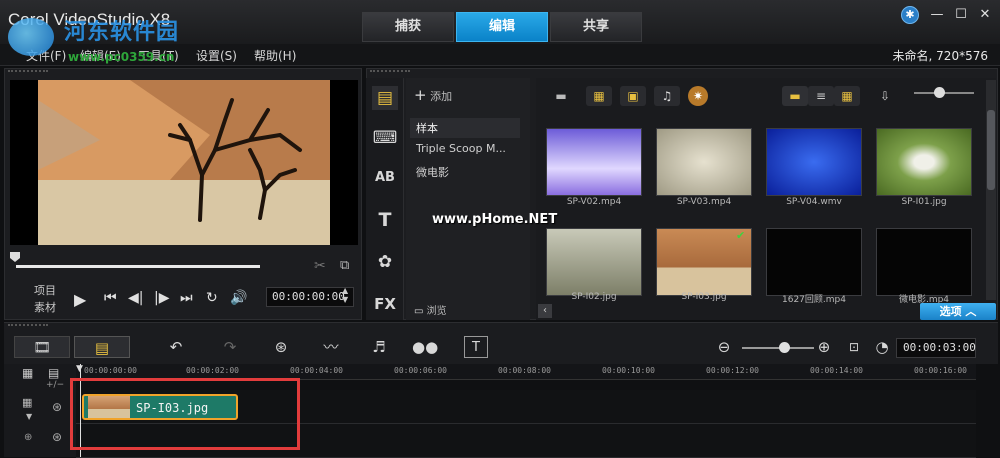 The image size is (1000, 458). What do you see at coordinates (847, 96) in the screenshot?
I see `view-grid-icon: ▦` at bounding box center [847, 96].